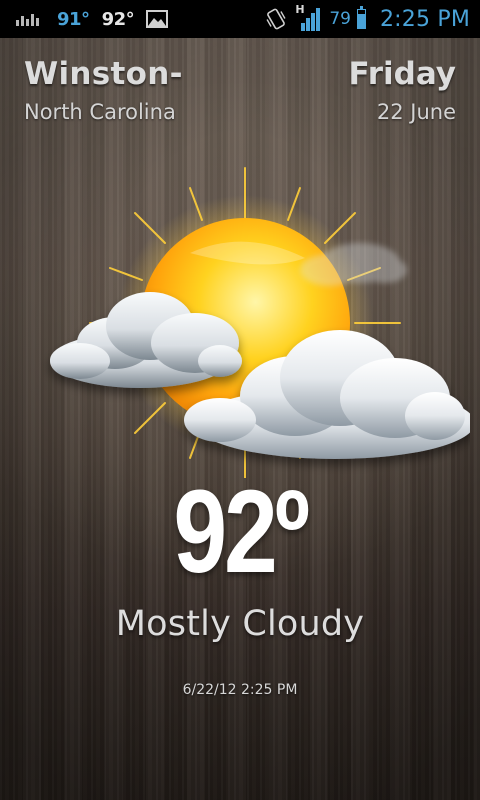 This screenshot has height=800, width=480. I want to click on vibrate-icon, so click(276, 19).